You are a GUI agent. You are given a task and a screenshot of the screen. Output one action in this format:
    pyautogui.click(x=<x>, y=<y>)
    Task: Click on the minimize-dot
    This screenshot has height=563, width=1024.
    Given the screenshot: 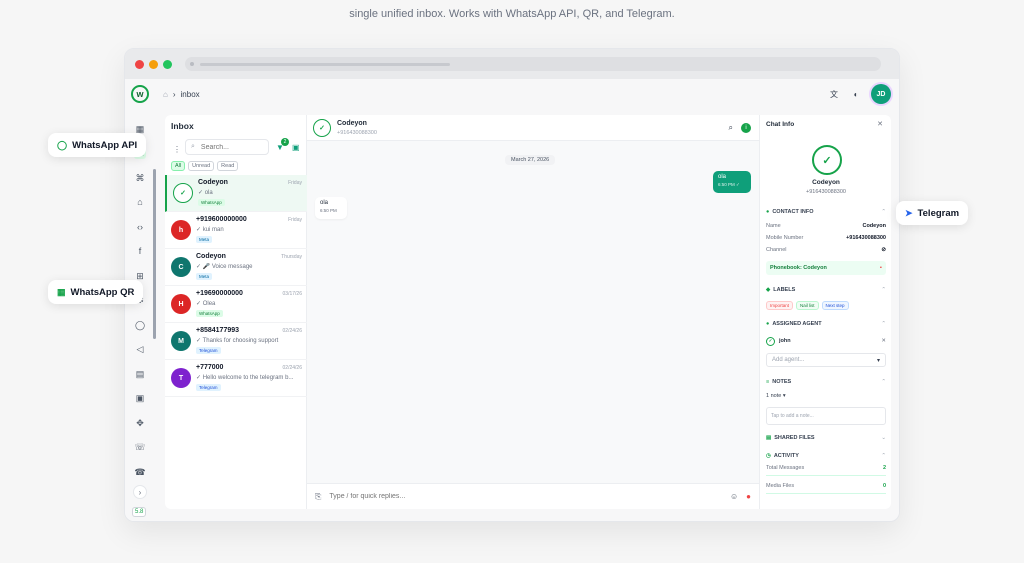 What is the action you would take?
    pyautogui.click(x=153, y=64)
    